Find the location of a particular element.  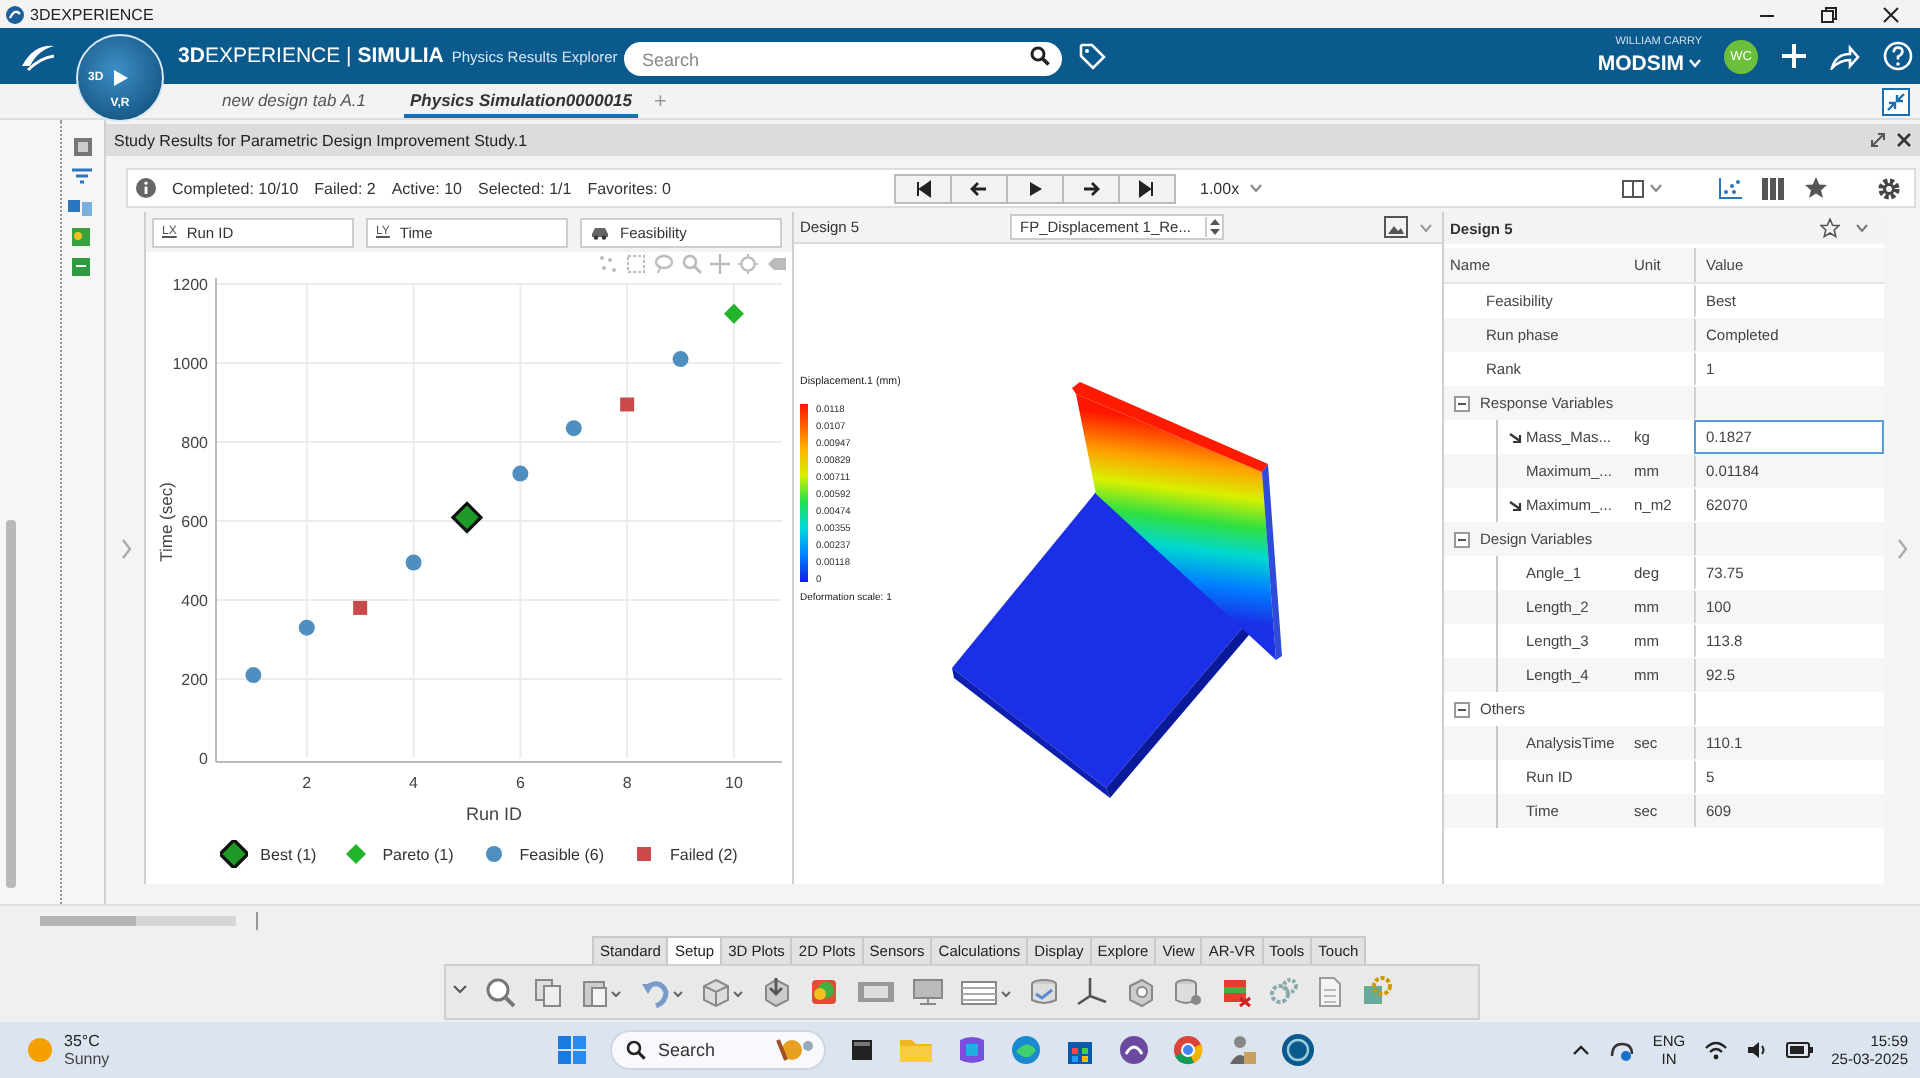

copy-icon is located at coordinates (548, 992).